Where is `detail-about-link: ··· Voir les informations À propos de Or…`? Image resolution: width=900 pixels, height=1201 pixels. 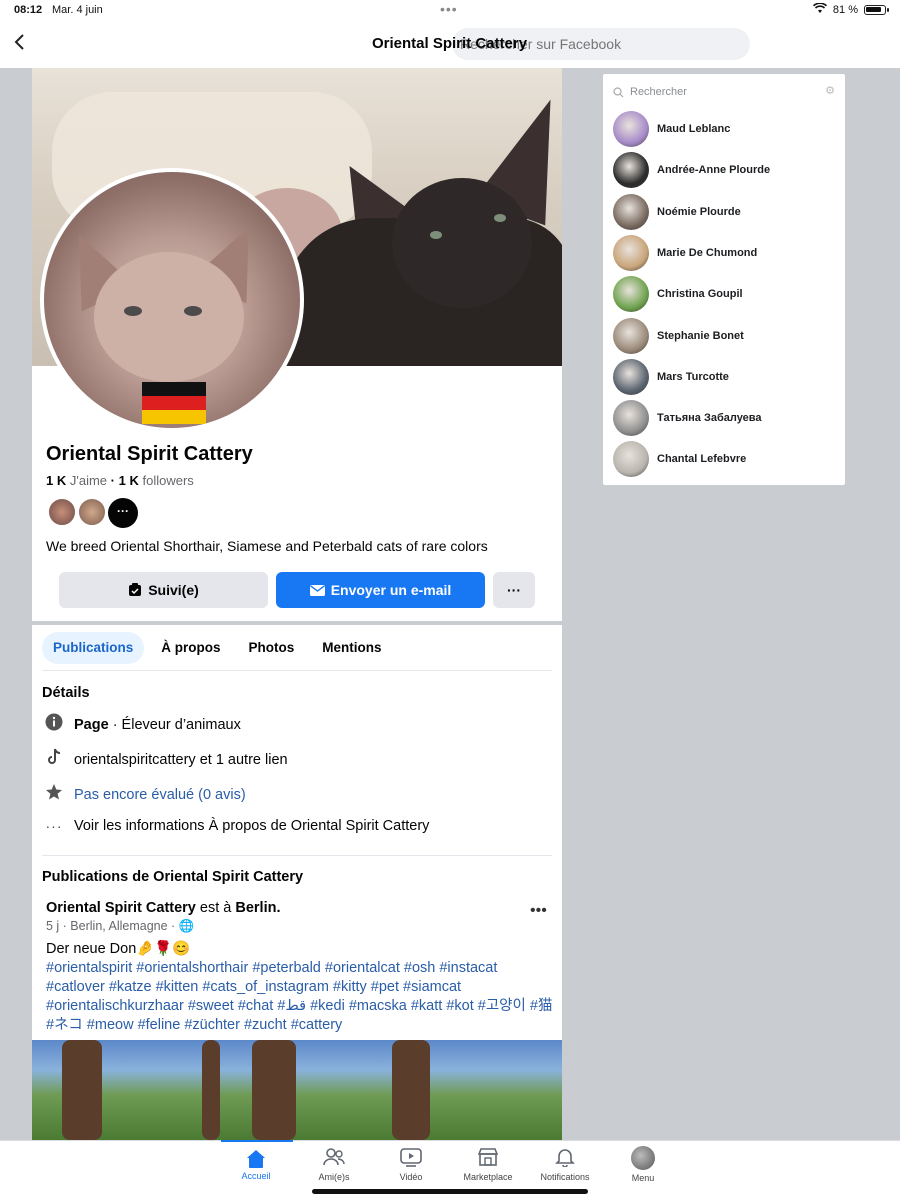 detail-about-link: ··· Voir les informations À propos de Or… is located at coordinates (237, 826).